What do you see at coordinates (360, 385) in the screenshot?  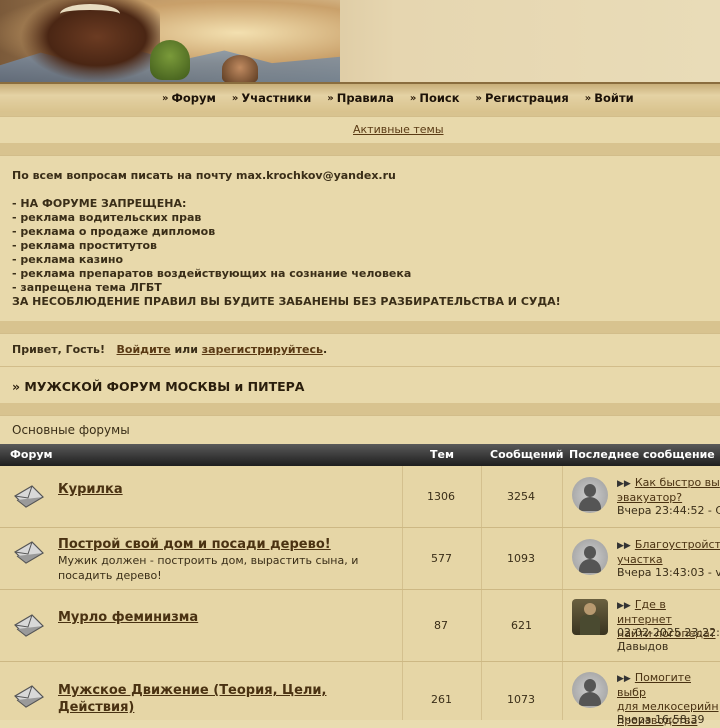 I see `forum-title-bar: » МУЖСКОЙ ФОРУМ МОСКВЫ и ПИТЕРА` at bounding box center [360, 385].